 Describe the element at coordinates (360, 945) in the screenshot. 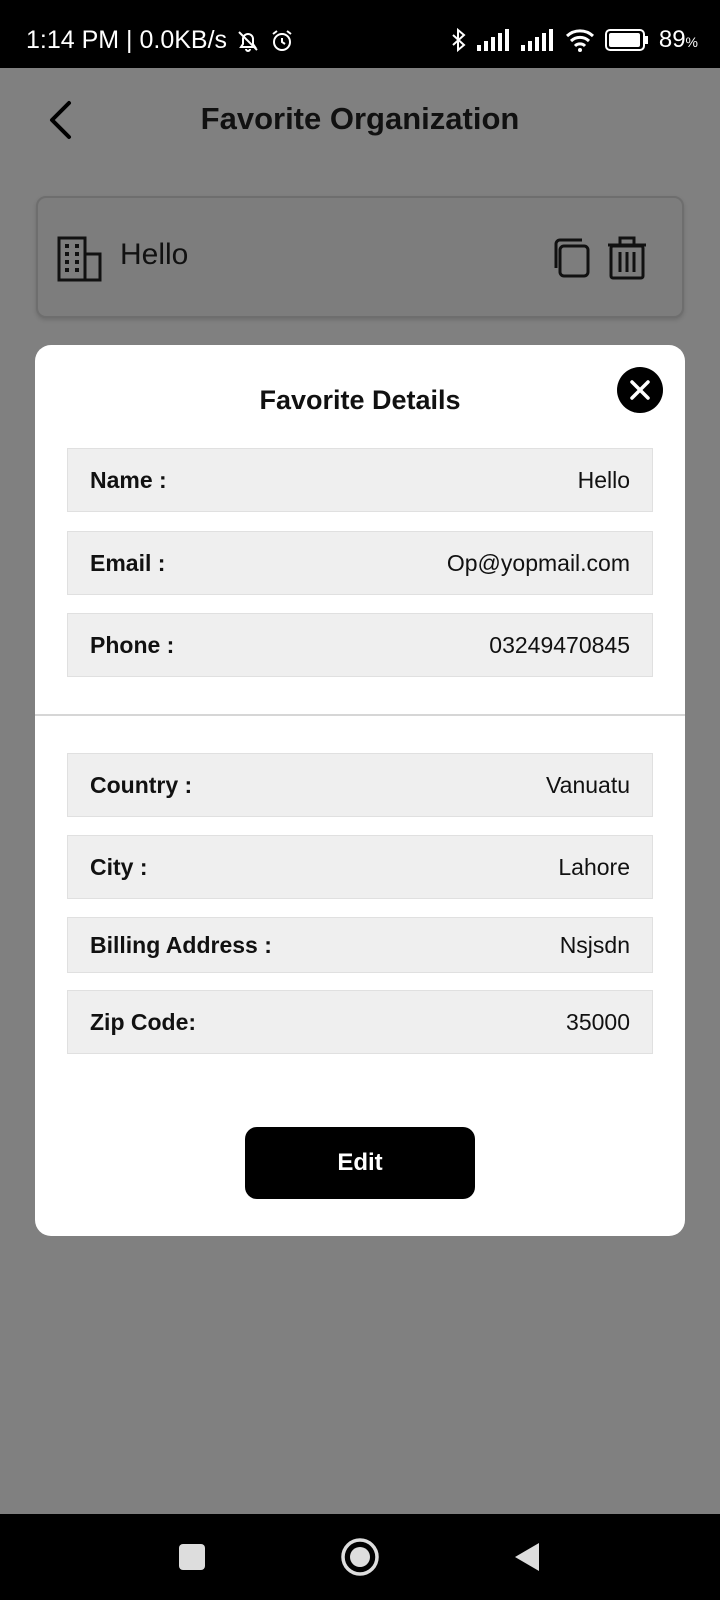

I see `detail-row-billing-address: Billing Address : Nsjsdn` at that location.